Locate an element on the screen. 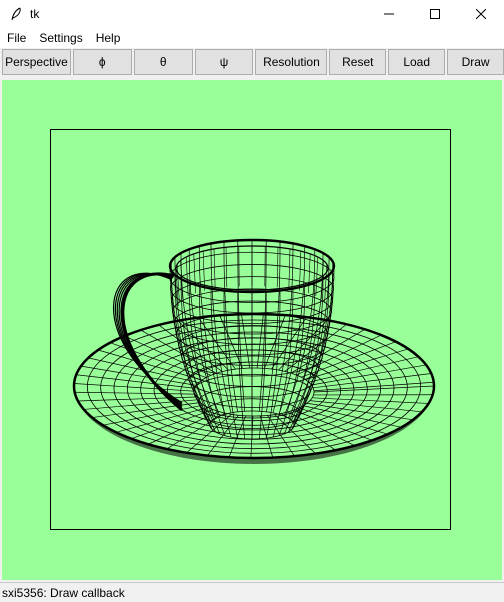  minimize-button is located at coordinates (389, 14).